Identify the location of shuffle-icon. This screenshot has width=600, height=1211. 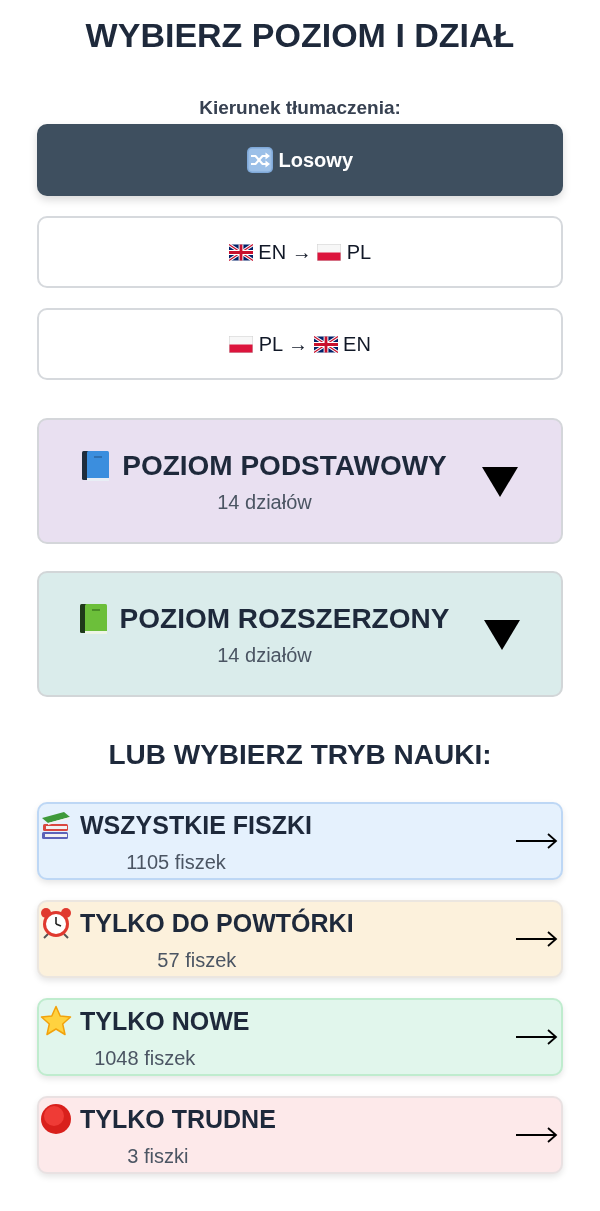
(260, 160).